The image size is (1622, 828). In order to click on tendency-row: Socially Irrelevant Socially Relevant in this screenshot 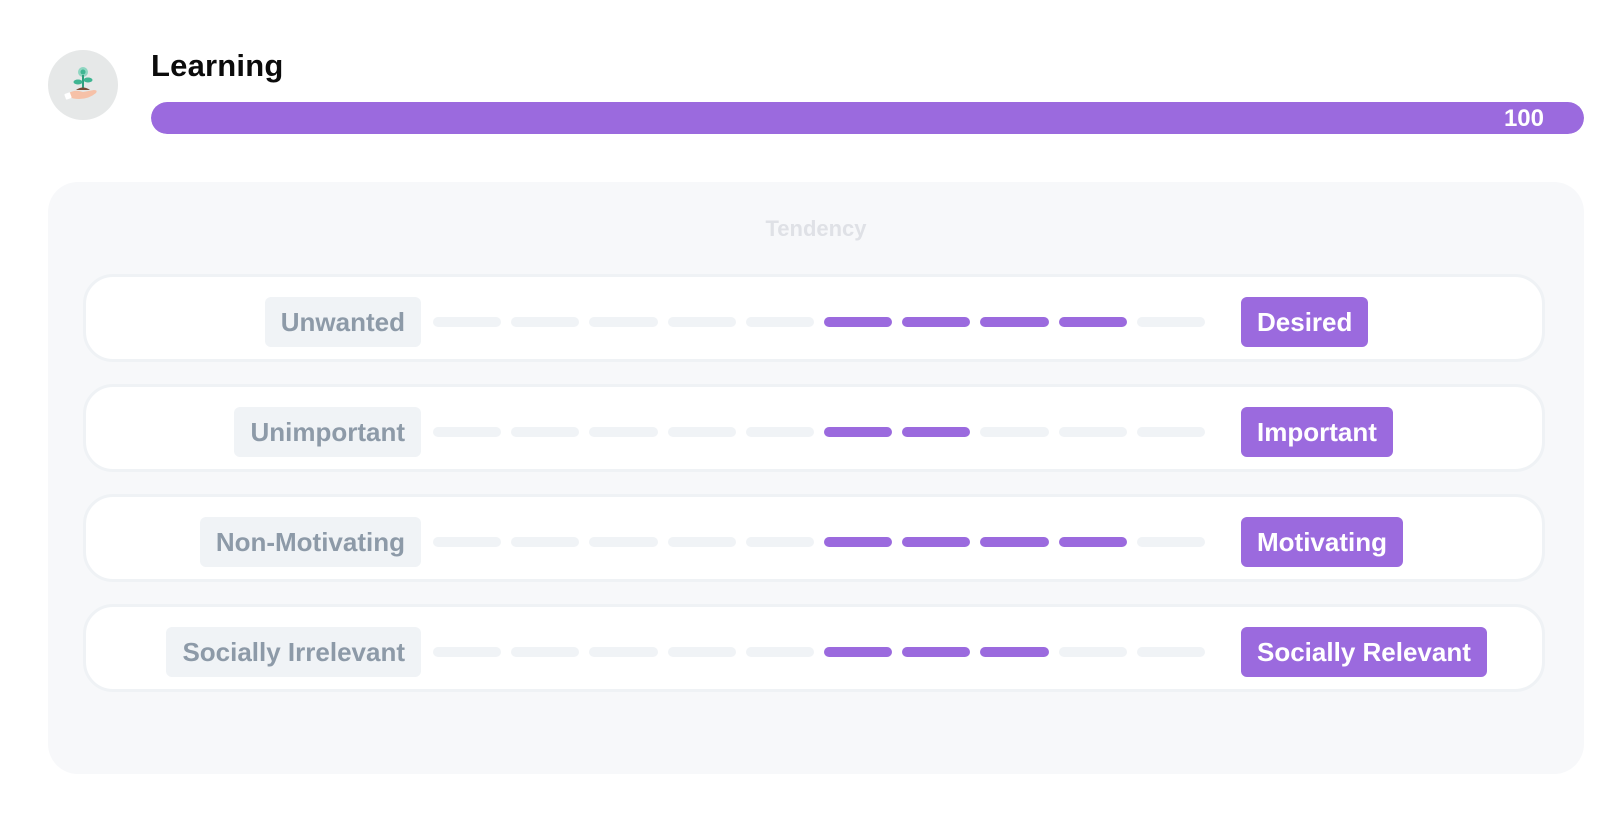, I will do `click(814, 648)`.